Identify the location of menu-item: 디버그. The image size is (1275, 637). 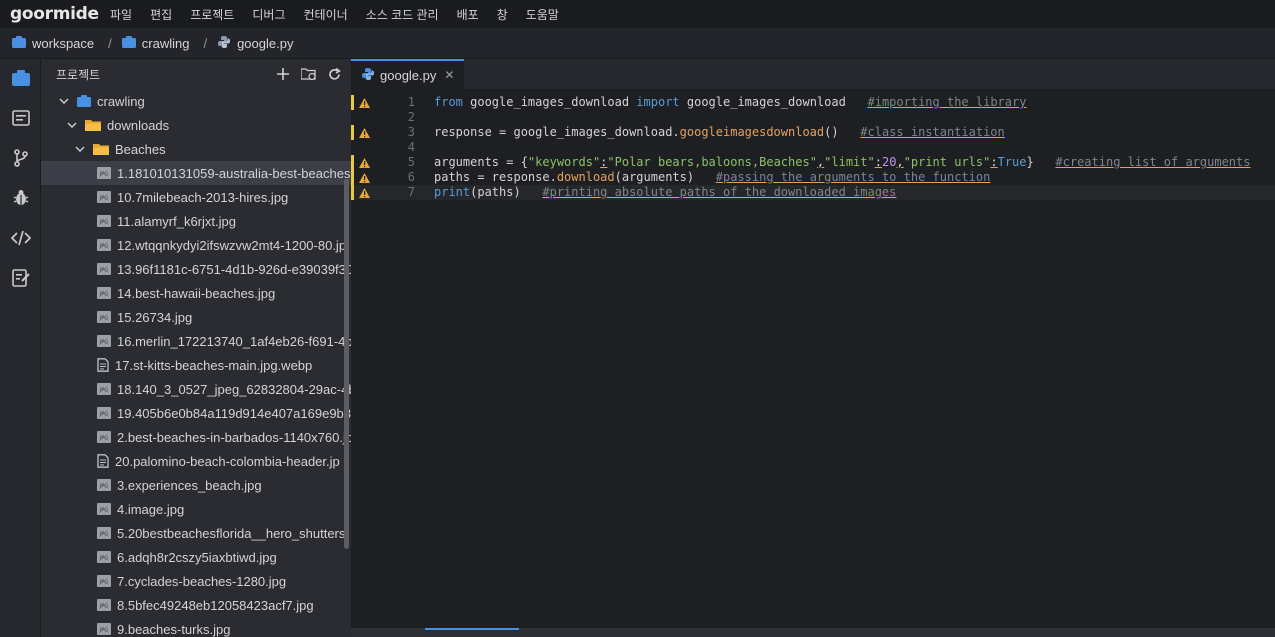
(268, 14).